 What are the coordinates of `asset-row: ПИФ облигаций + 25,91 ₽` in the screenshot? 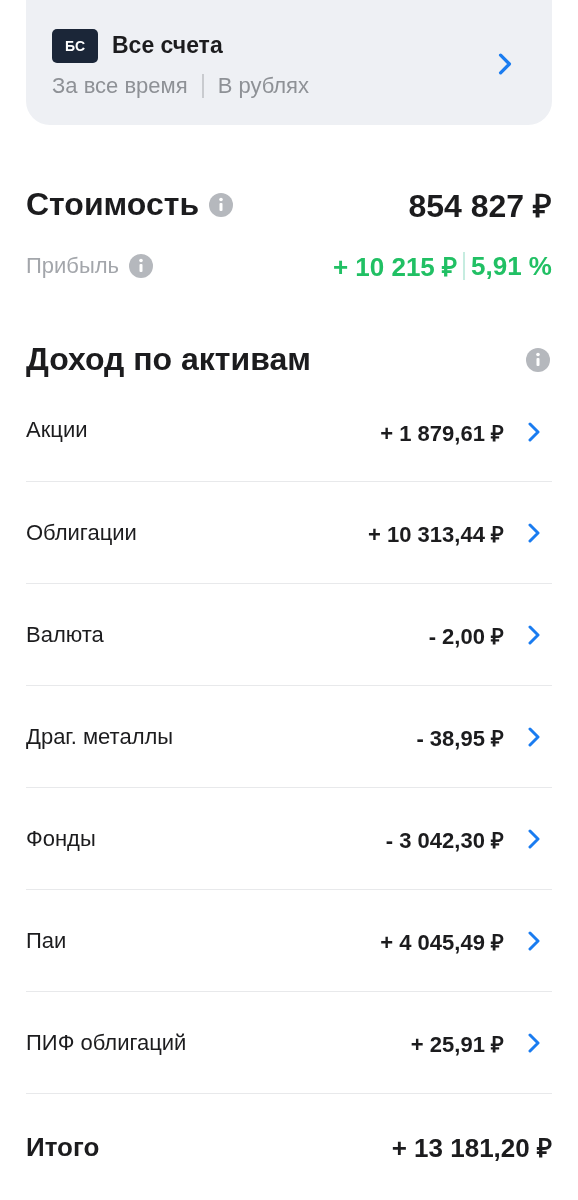 It's located at (289, 1043).